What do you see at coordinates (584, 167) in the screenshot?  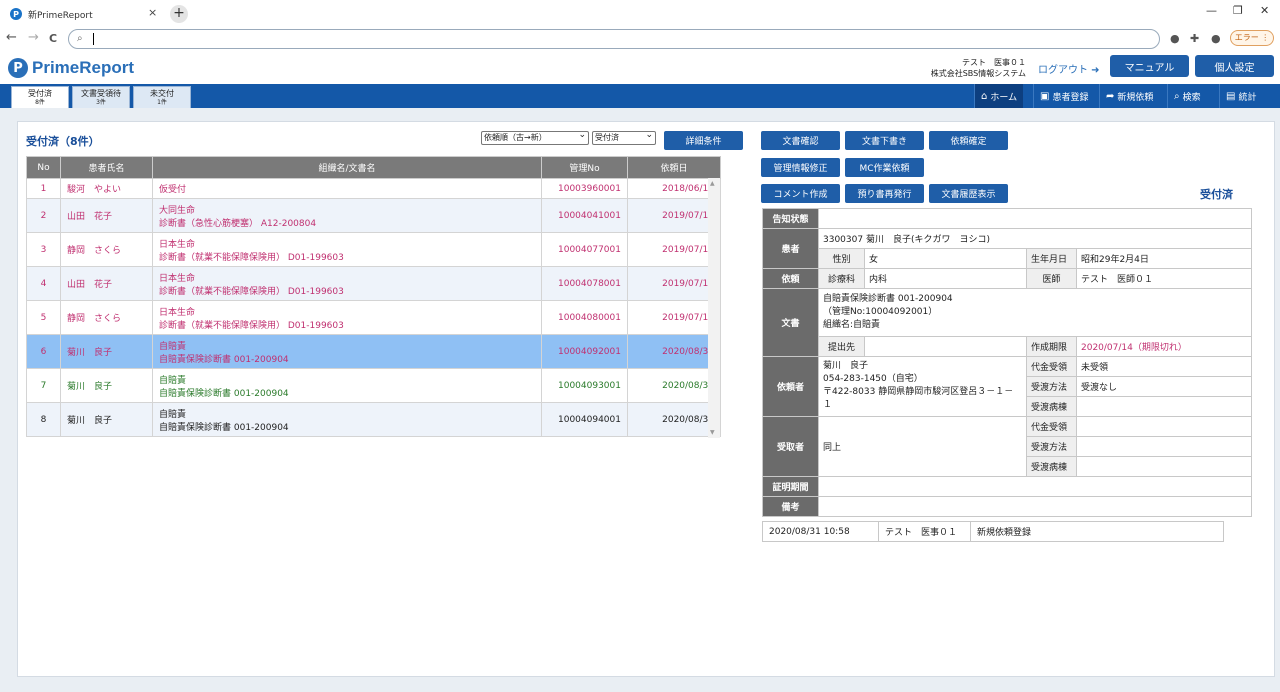 I see `col-header-mgmt-no: 管理No` at bounding box center [584, 167].